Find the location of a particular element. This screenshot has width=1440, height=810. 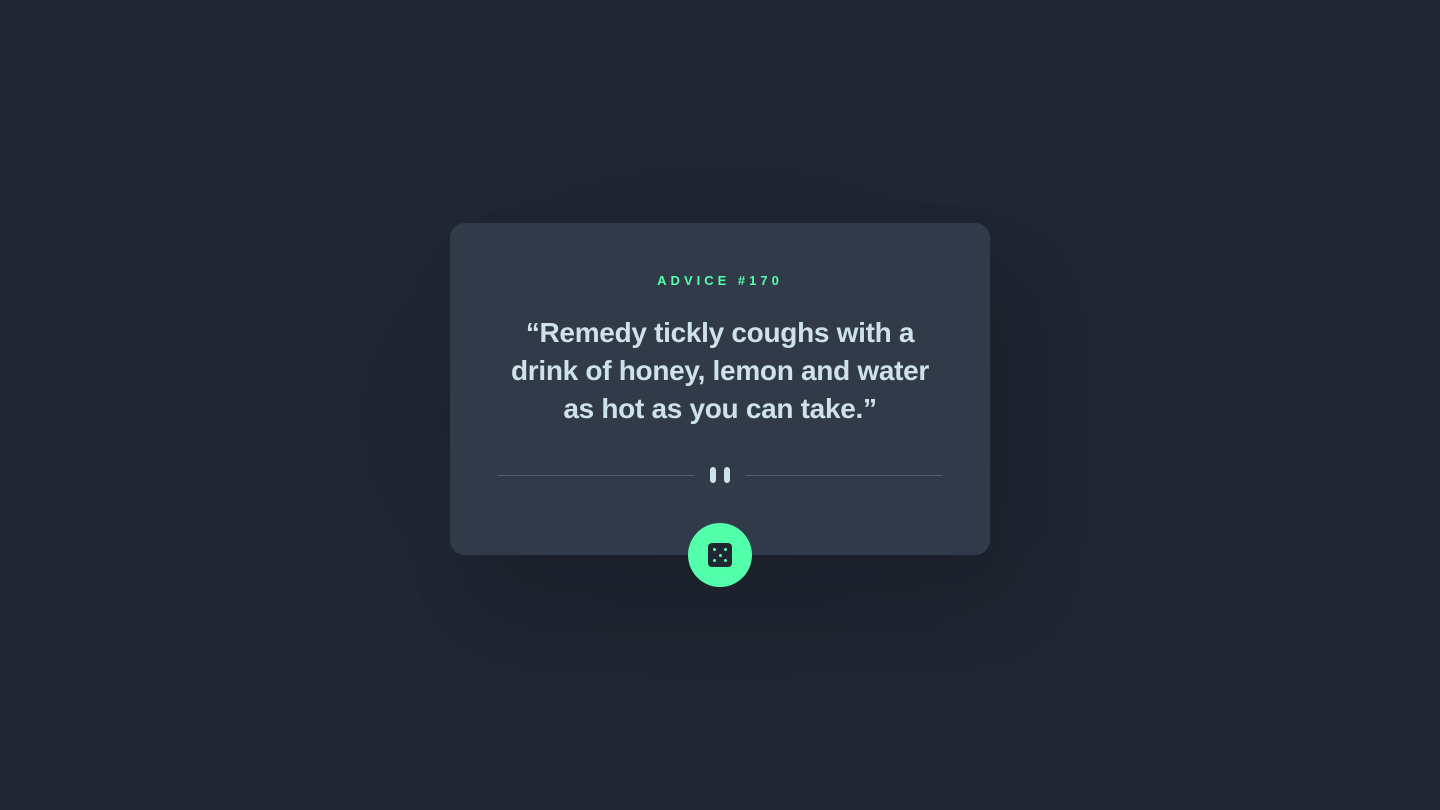

dice-icon is located at coordinates (720, 555).